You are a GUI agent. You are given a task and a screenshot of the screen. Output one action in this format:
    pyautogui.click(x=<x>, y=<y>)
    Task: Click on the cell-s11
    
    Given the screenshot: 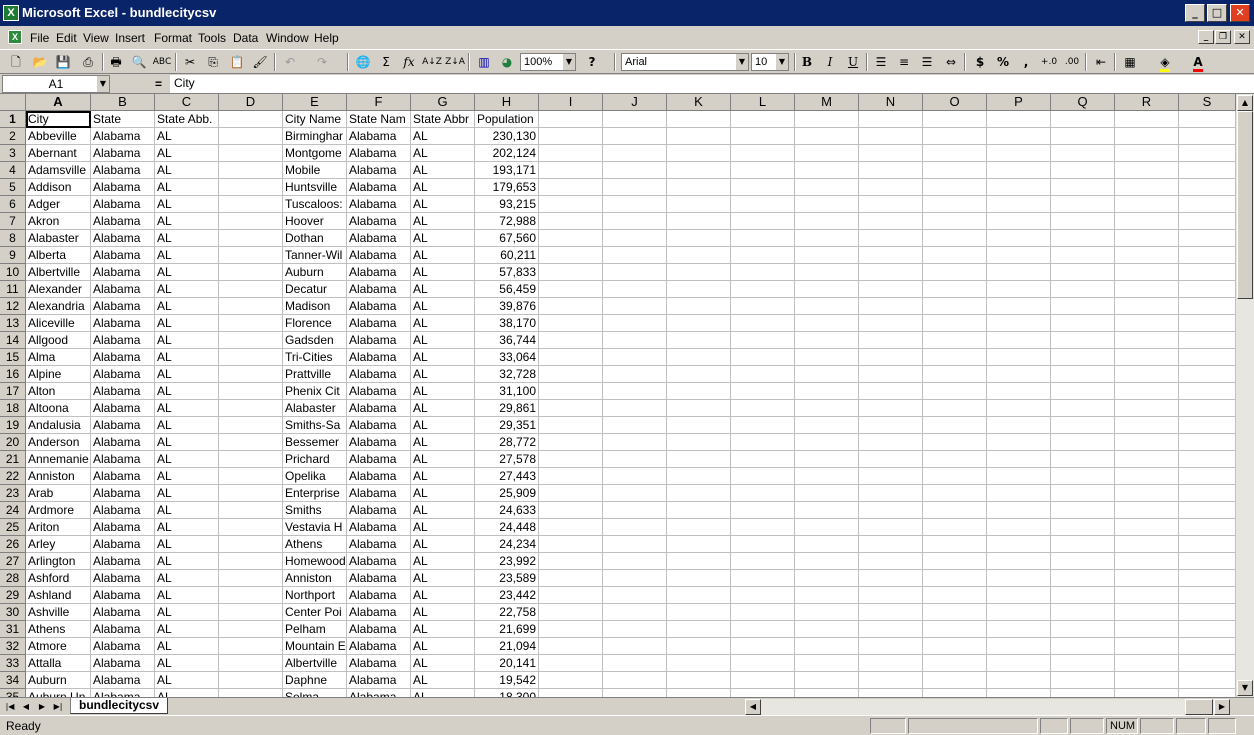 What is the action you would take?
    pyautogui.click(x=1207, y=289)
    